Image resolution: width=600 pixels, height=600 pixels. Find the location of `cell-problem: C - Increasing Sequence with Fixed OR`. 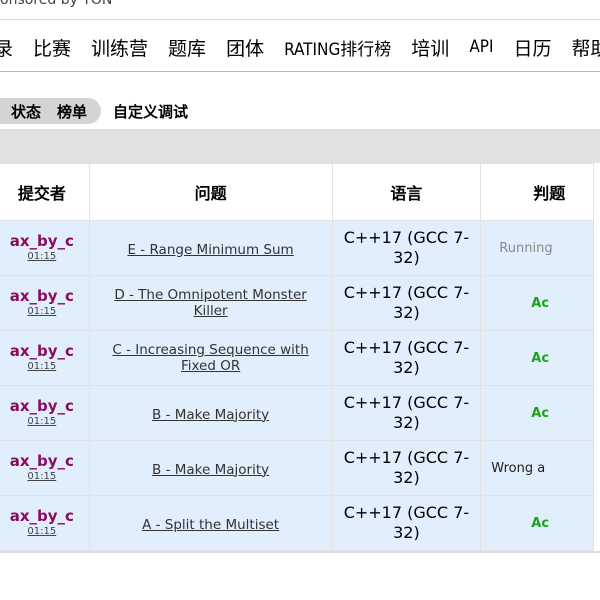

cell-problem: C - Increasing Sequence with Fixed OR is located at coordinates (210, 358).